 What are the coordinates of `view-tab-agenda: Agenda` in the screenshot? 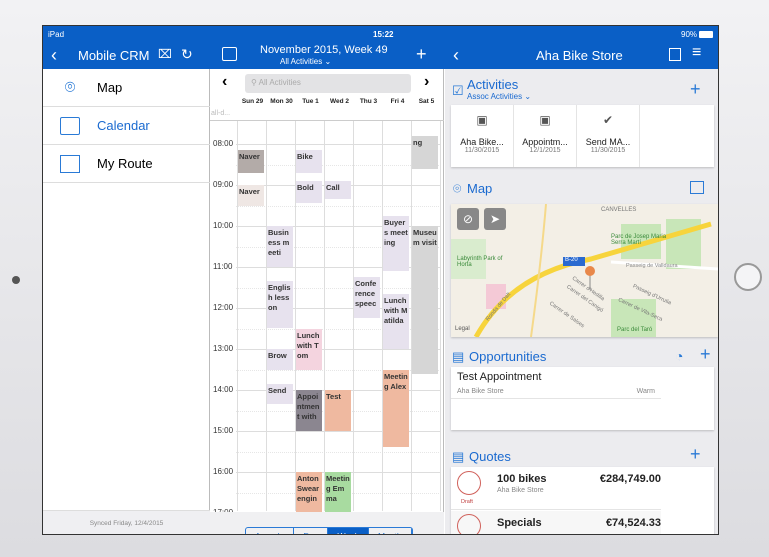 It's located at (270, 531).